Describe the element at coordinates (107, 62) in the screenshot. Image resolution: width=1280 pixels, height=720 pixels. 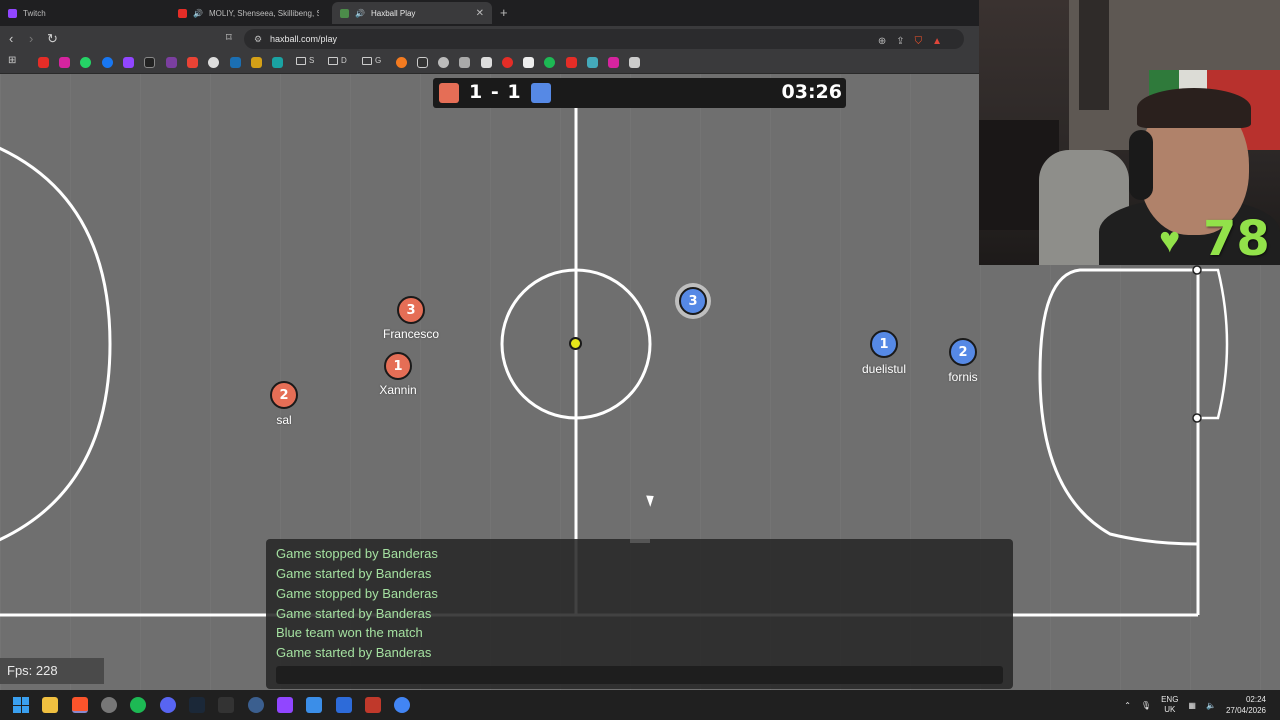
I see `facebook-bookmark-icon` at that location.